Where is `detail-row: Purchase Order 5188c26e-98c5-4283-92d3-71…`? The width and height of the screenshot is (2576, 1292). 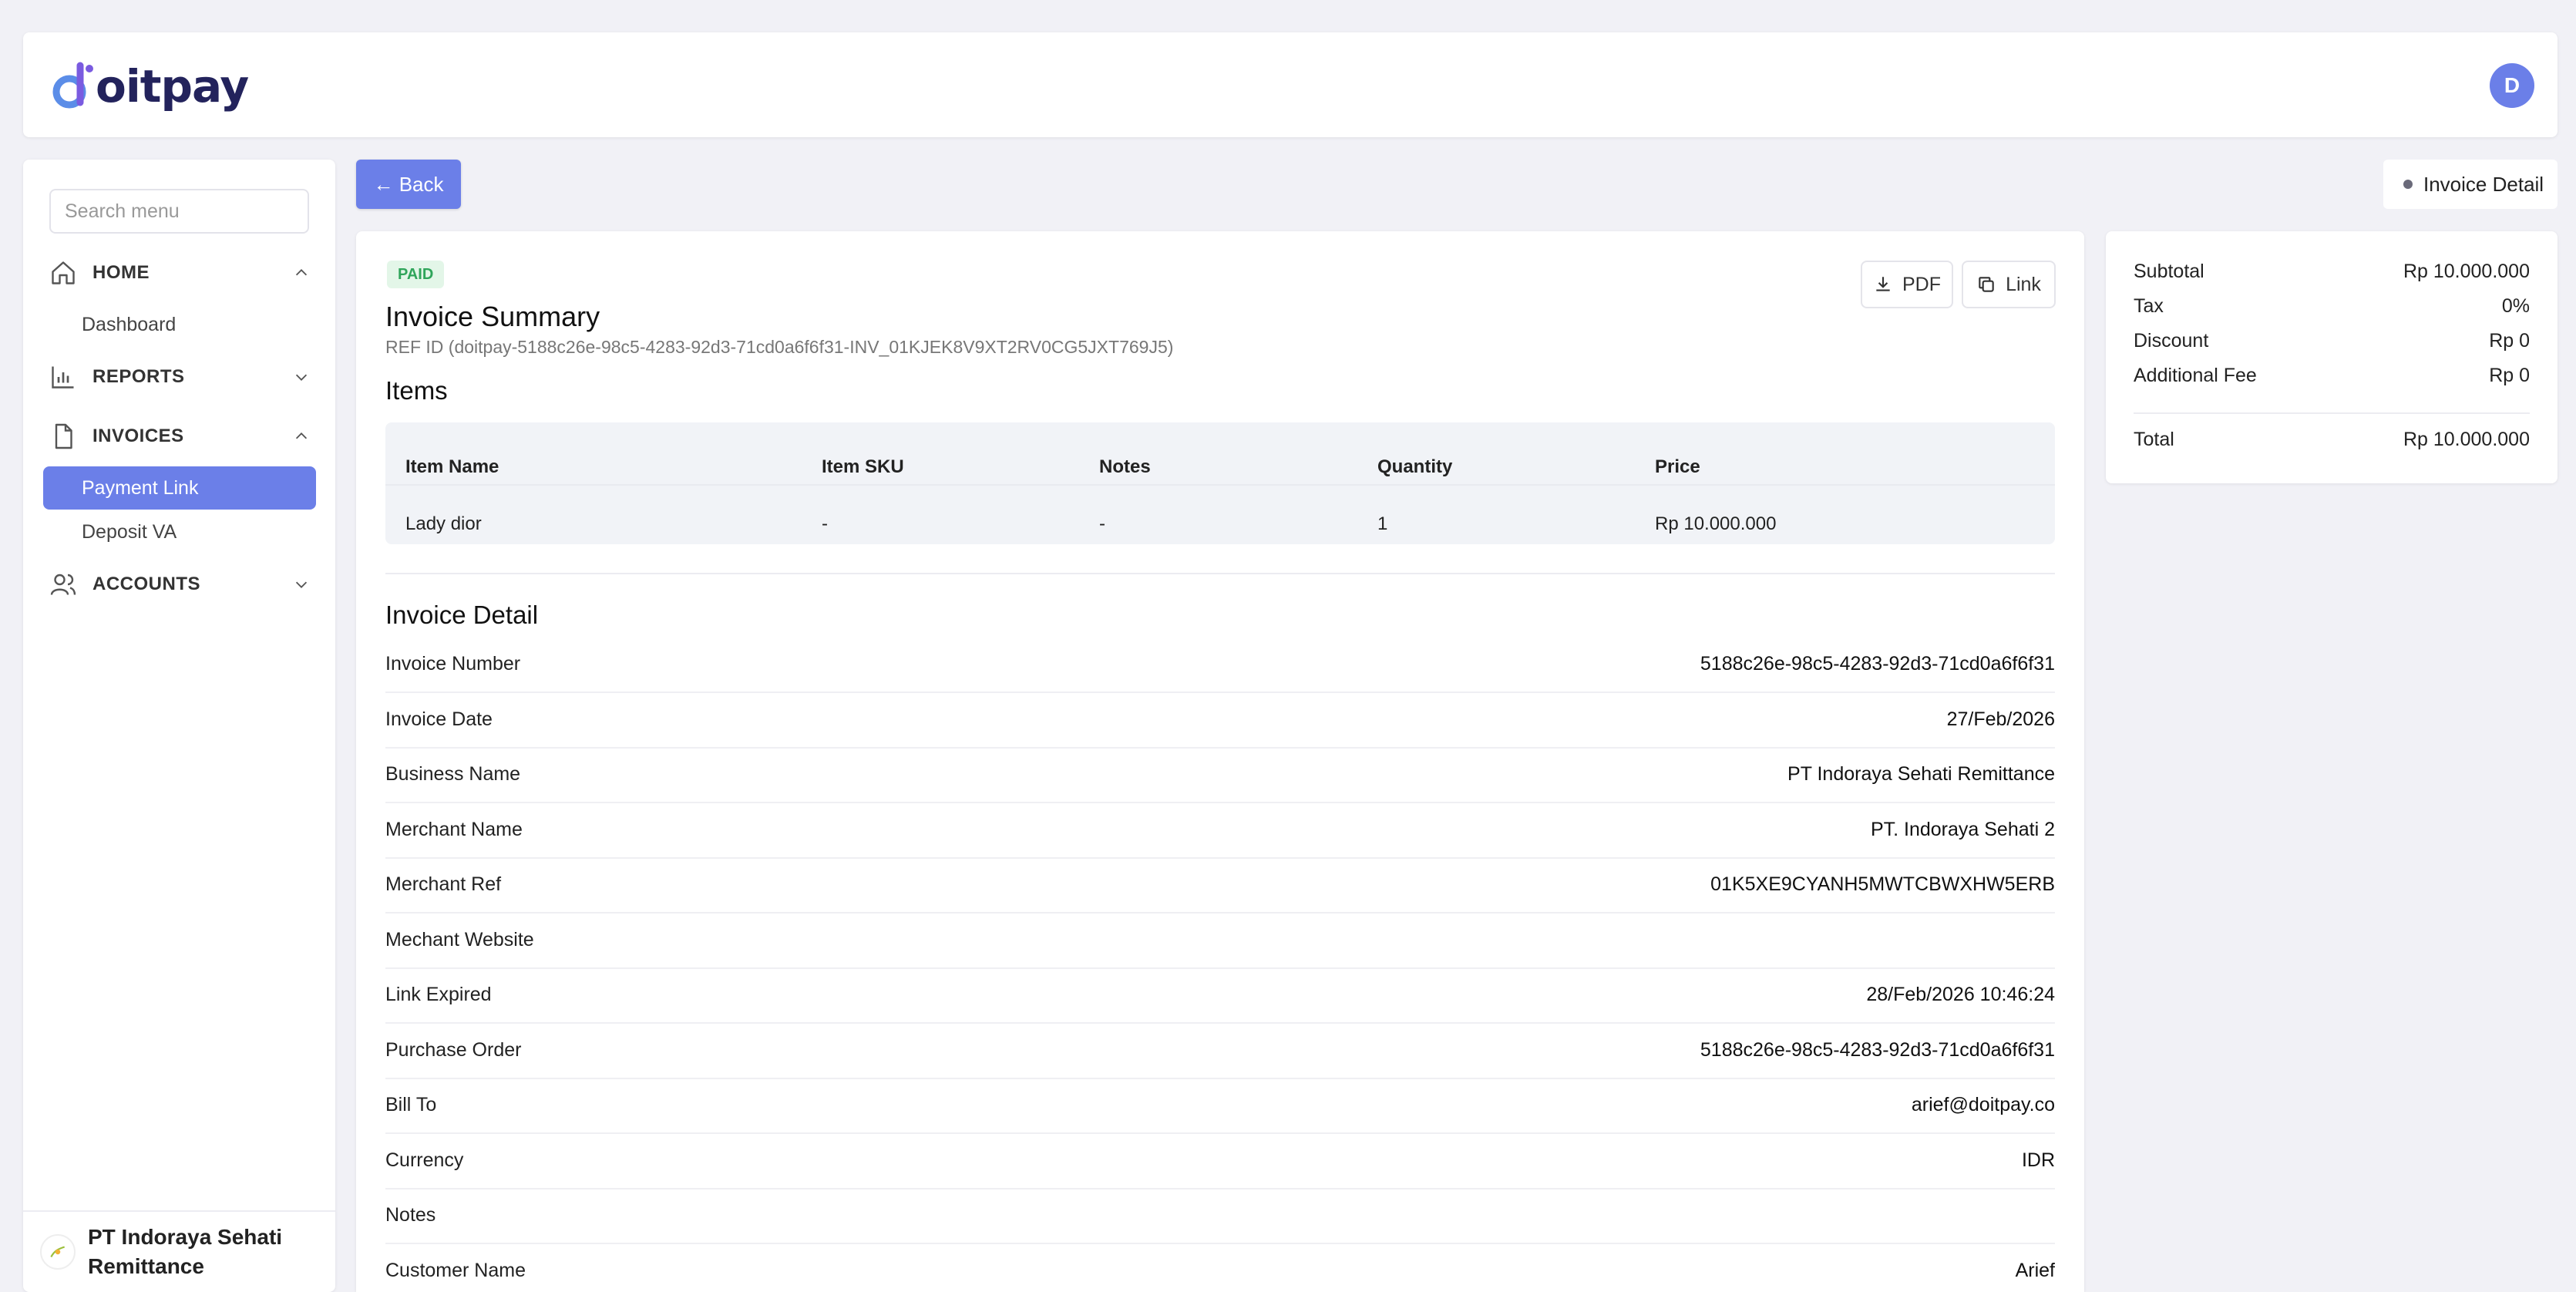
detail-row: Purchase Order 5188c26e-98c5-4283-92d3-71… is located at coordinates (1220, 1051).